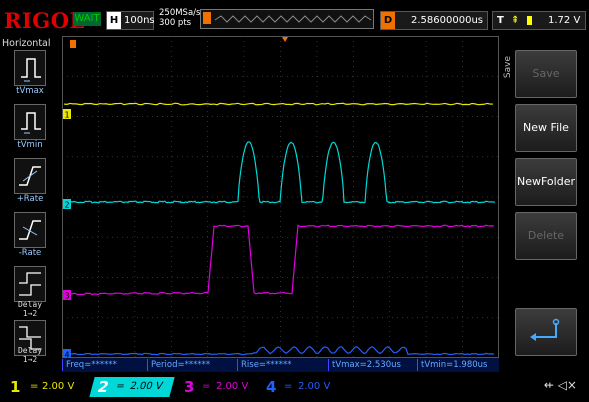 The width and height of the screenshot is (589, 402). What do you see at coordinates (529, 20) in the screenshot?
I see `trigger-source-icon` at bounding box center [529, 20].